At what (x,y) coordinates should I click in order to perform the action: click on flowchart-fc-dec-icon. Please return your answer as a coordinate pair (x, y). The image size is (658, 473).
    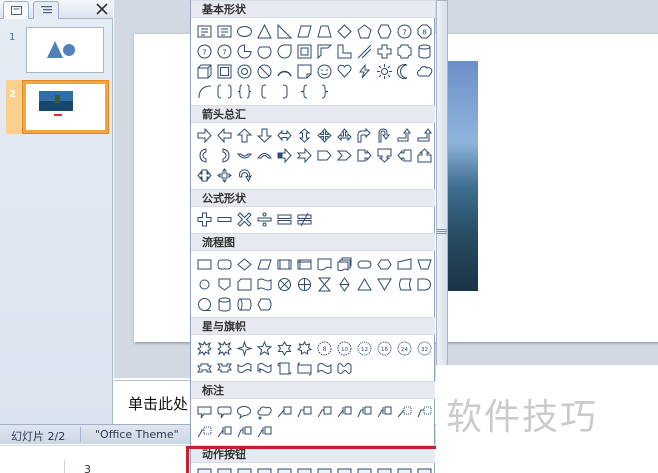
    Looking at the image, I should click on (244, 264).